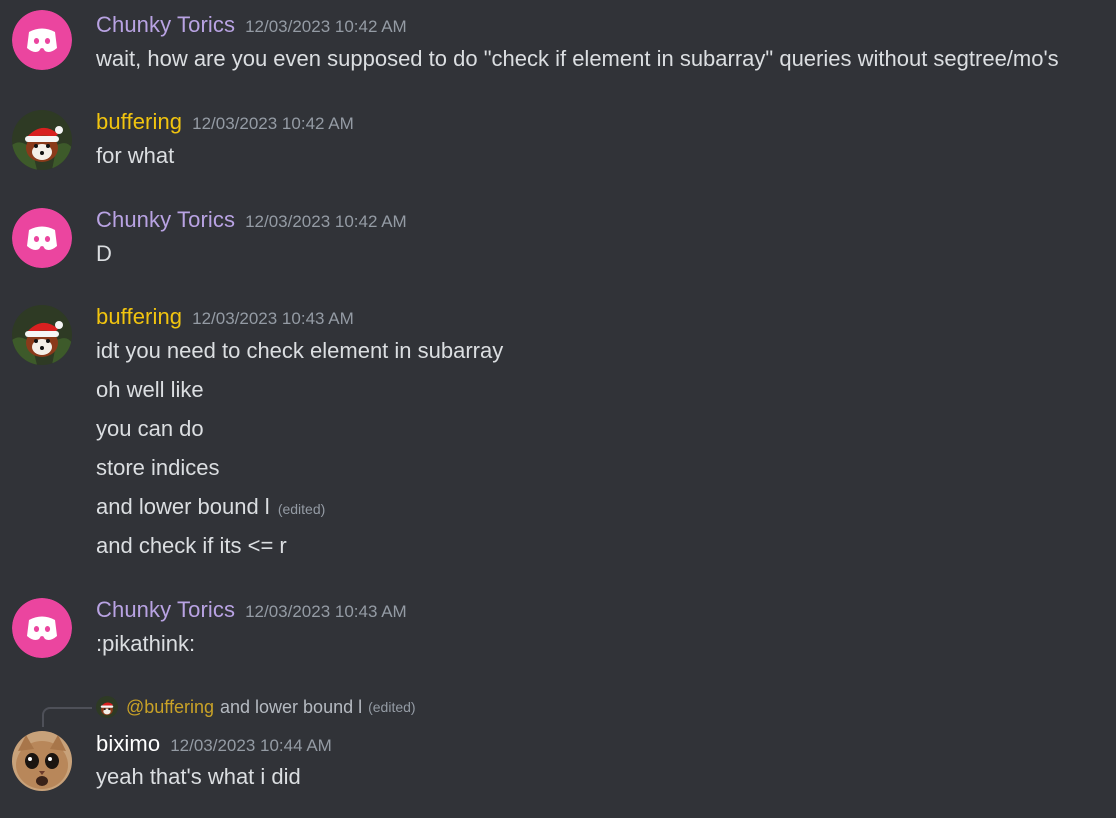 This screenshot has width=1116, height=818. I want to click on message-text: and lower bound l, so click(183, 506).